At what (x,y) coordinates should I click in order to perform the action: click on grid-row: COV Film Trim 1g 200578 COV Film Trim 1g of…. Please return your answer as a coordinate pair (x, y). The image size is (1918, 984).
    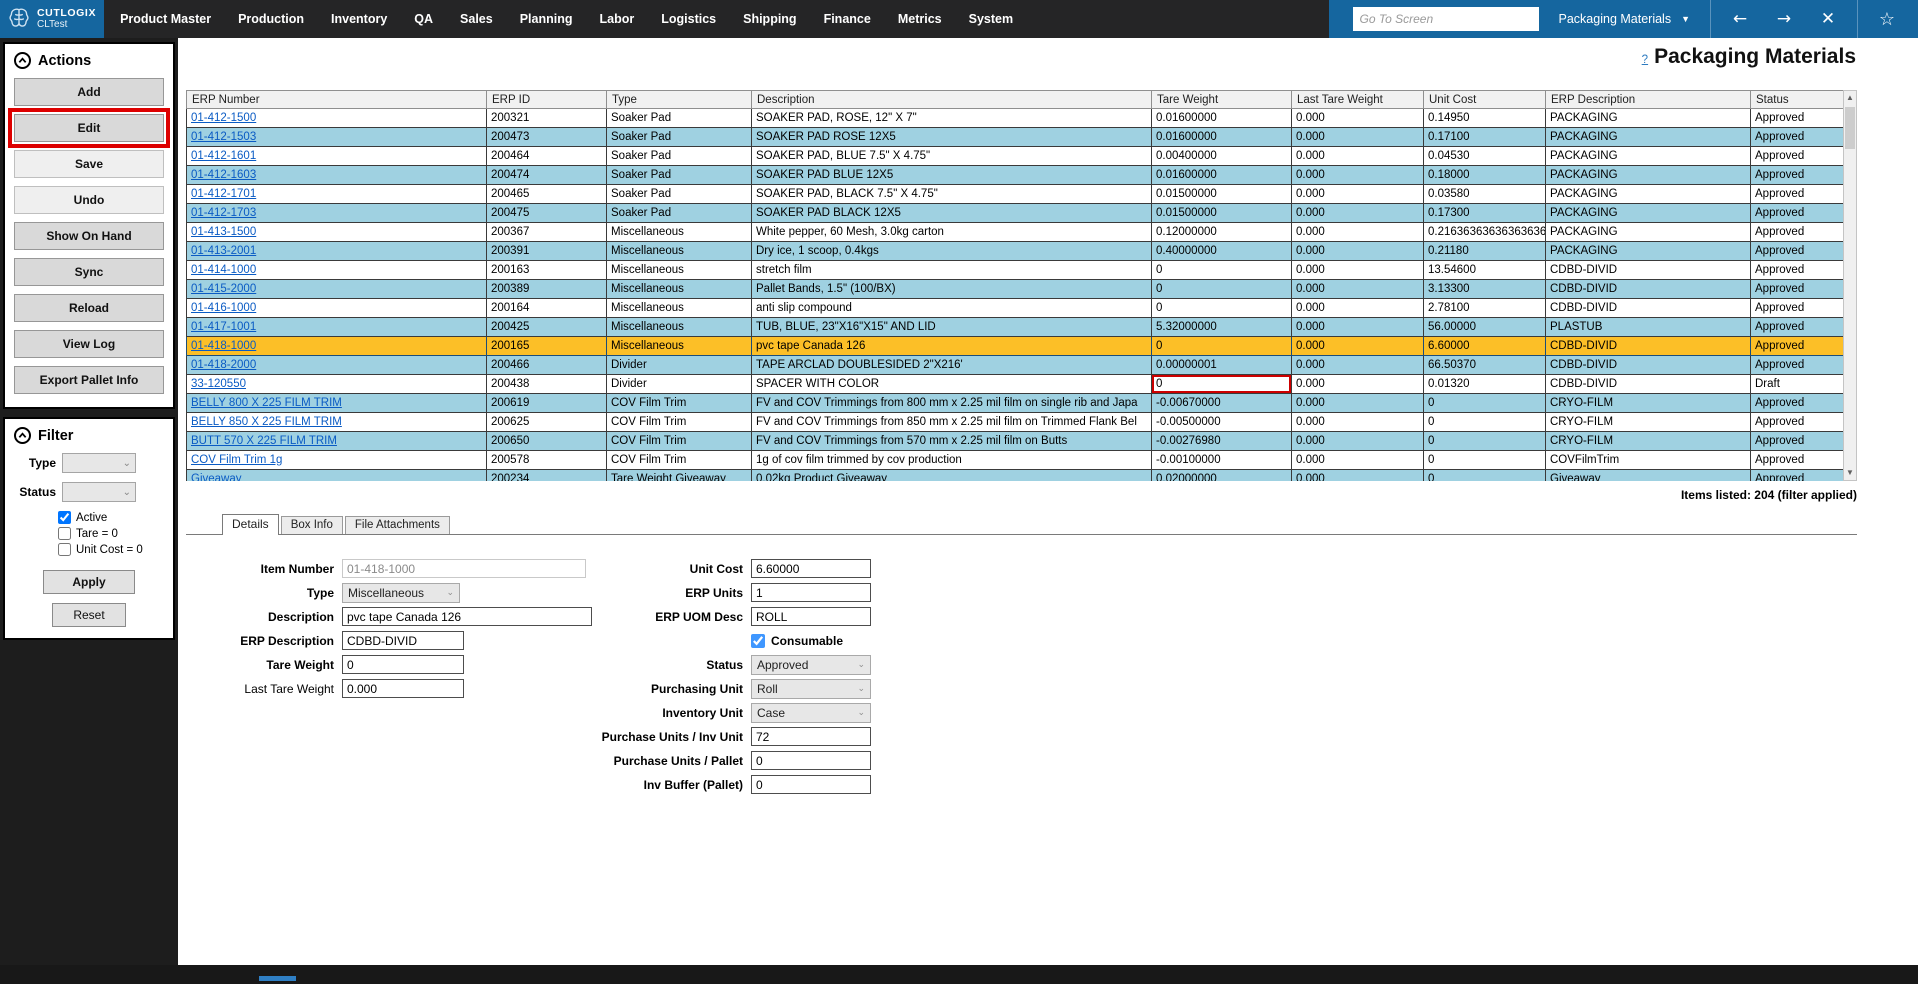
    Looking at the image, I should click on (1015, 460).